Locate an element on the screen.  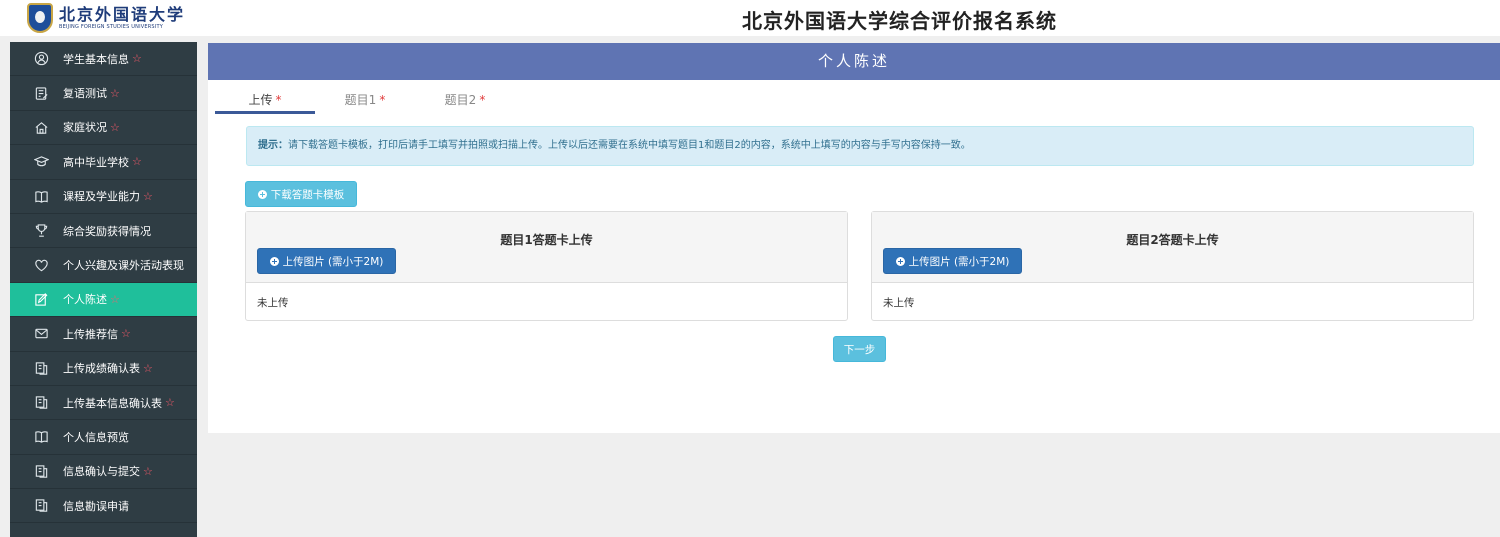
app-title: 北京外国语大学综合评价报名系统 is located at coordinates (899, 21).